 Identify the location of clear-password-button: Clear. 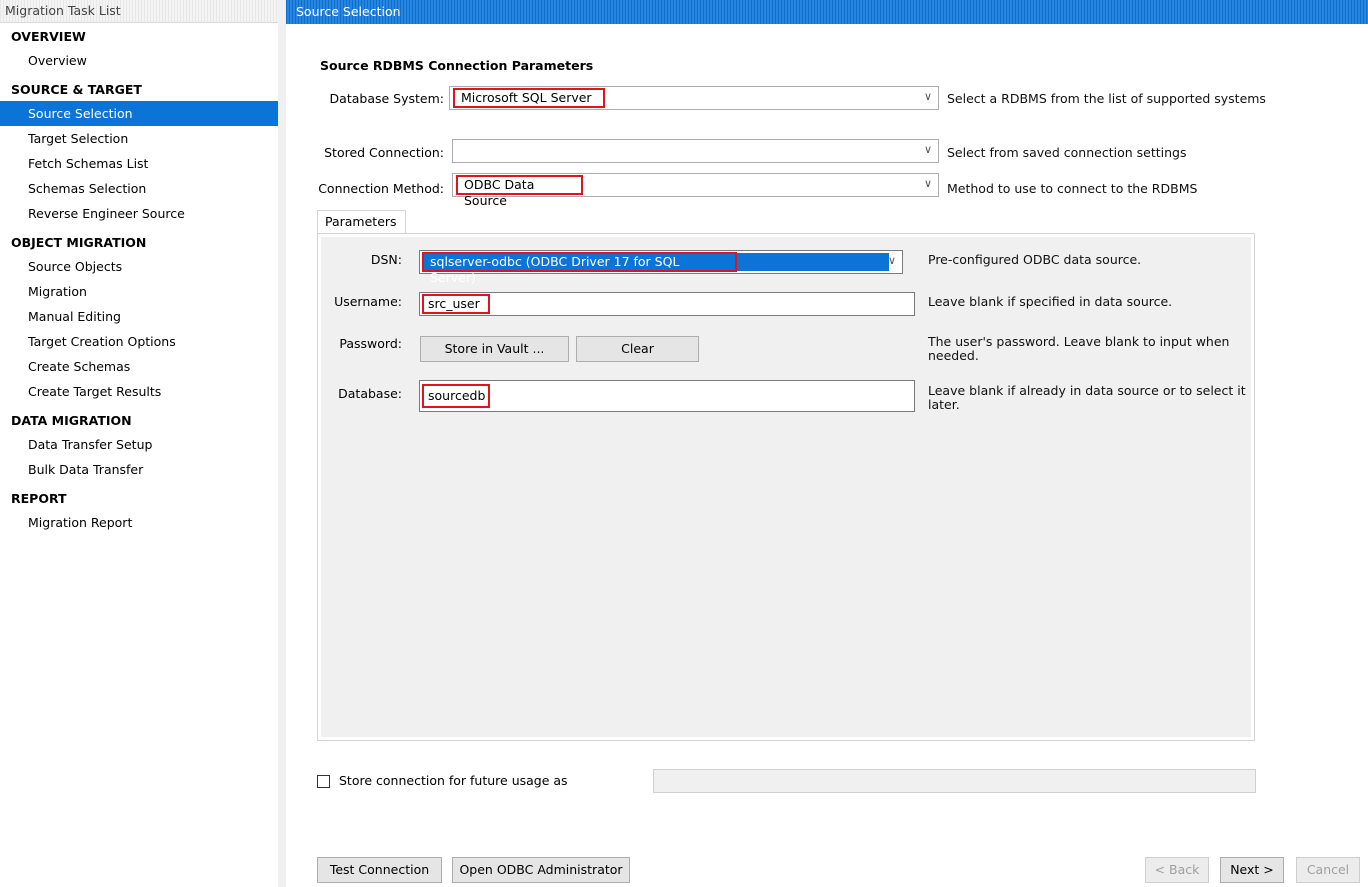
(637, 349).